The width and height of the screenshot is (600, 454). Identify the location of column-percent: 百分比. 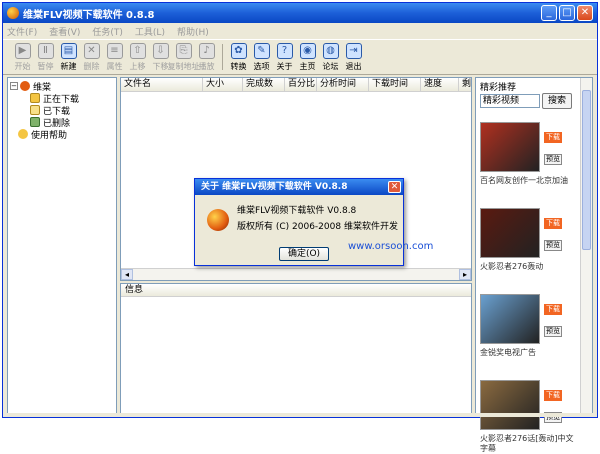
(301, 85).